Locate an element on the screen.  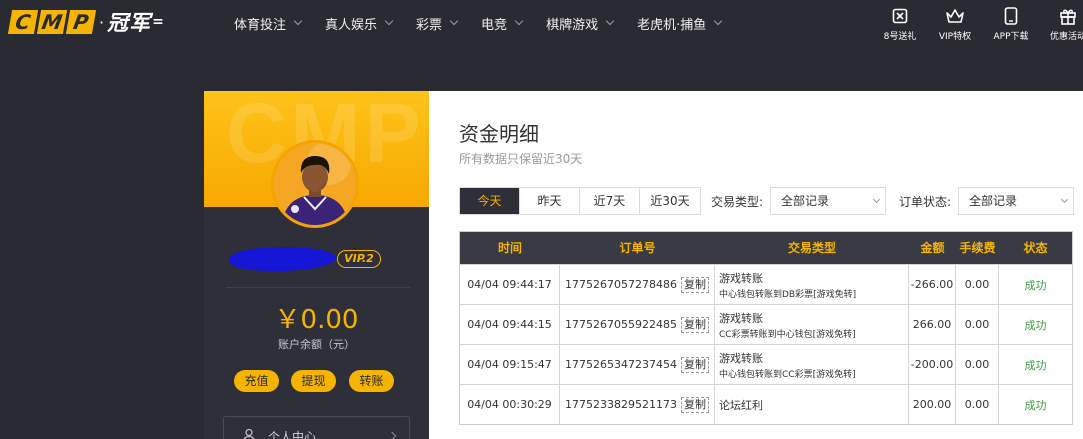
gift-icon is located at coordinates (1068, 16).